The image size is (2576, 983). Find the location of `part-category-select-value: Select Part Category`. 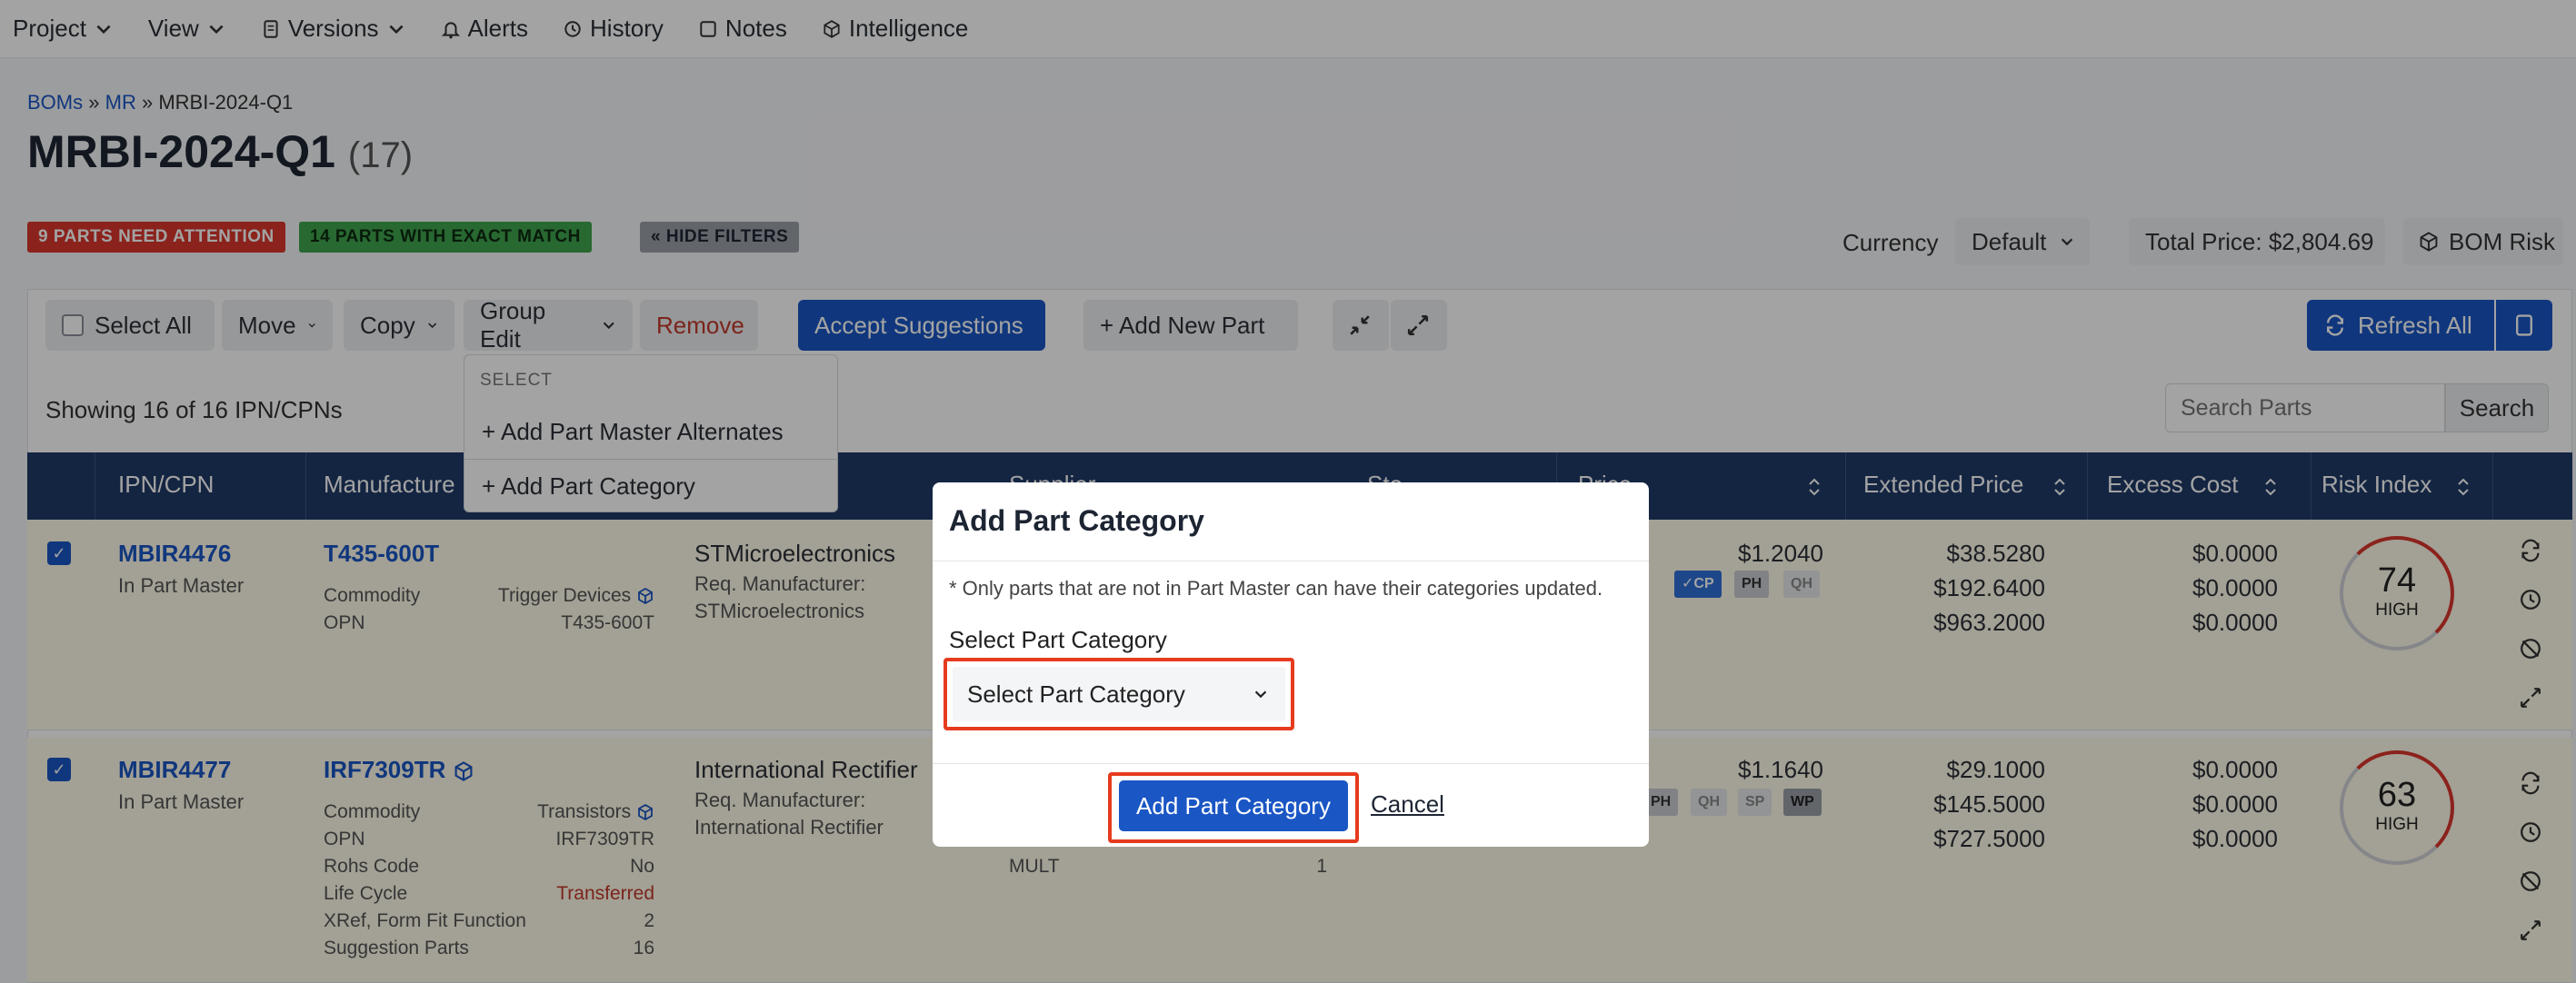

part-category-select-value: Select Part Category is located at coordinates (1076, 694).